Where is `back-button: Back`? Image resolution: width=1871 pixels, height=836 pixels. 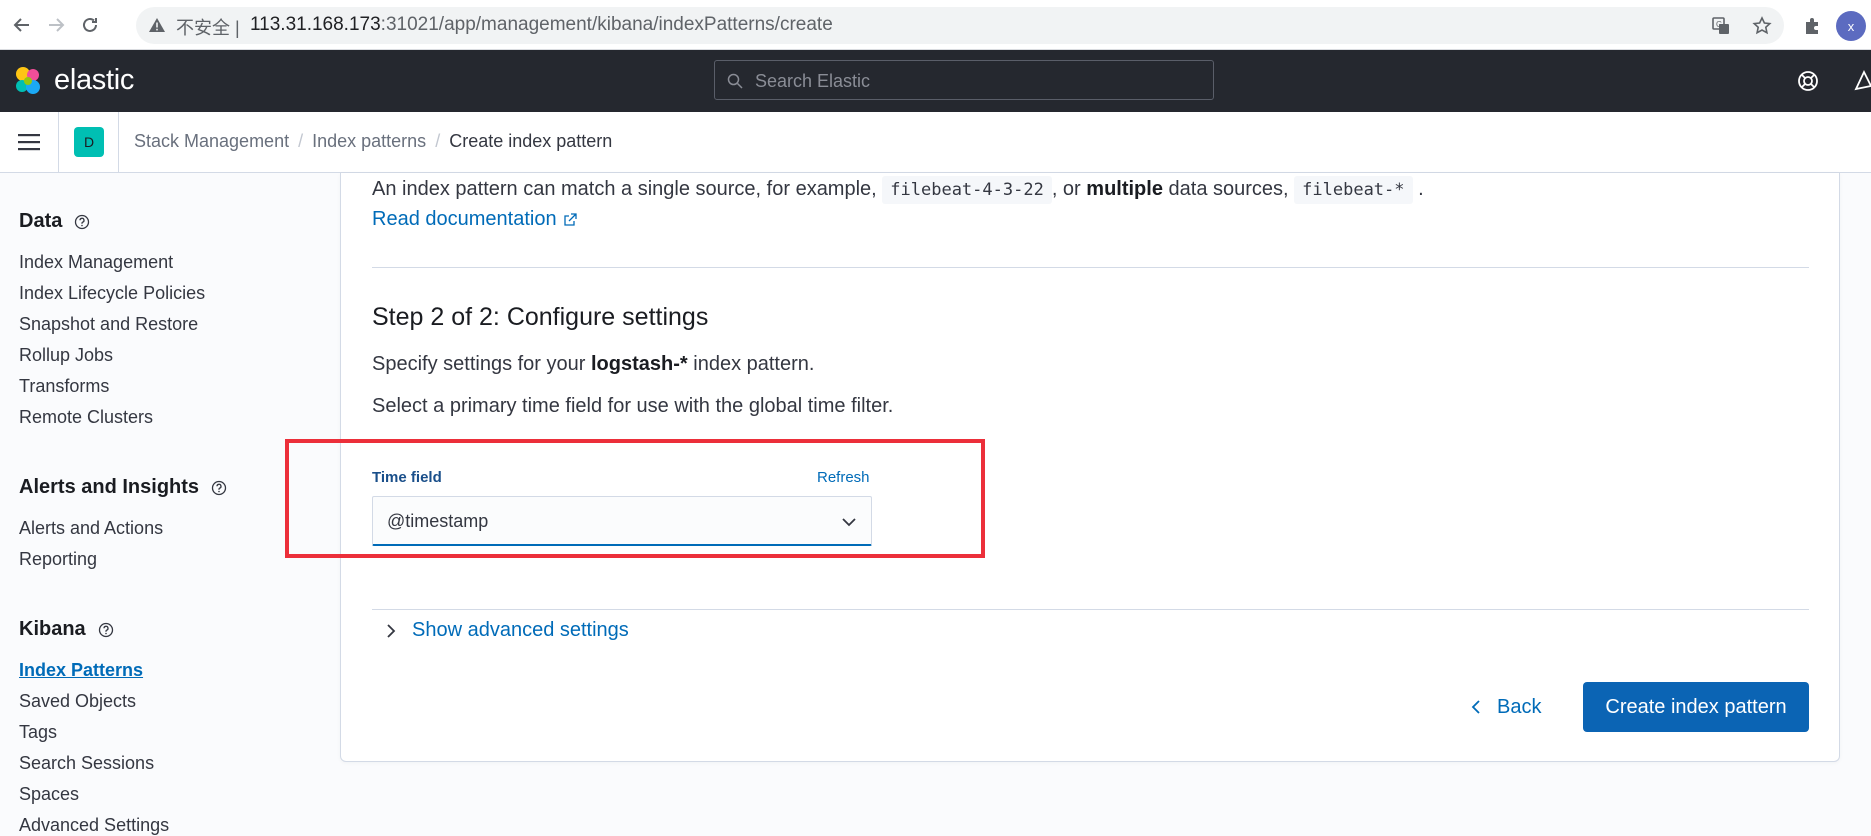 back-button: Back is located at coordinates (1506, 707).